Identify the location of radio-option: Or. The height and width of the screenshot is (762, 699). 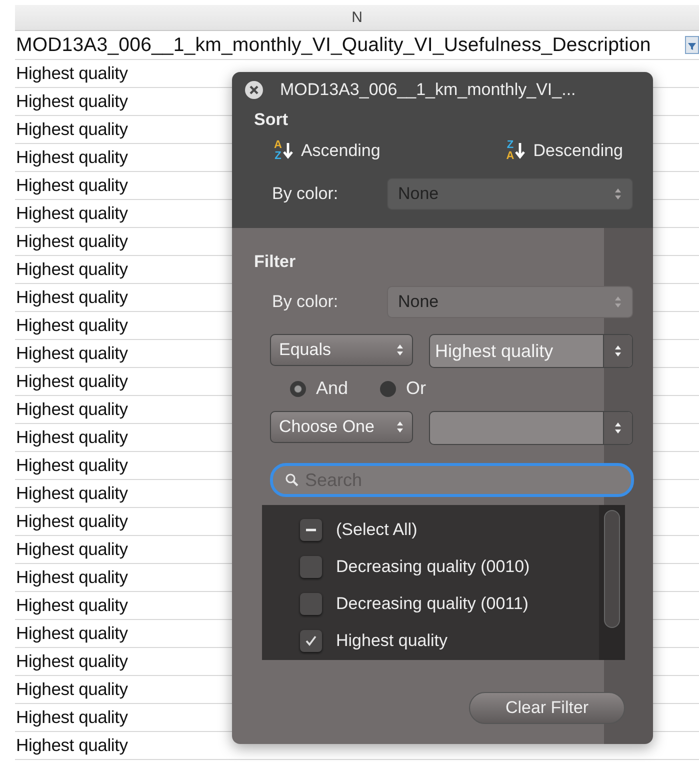
(403, 388).